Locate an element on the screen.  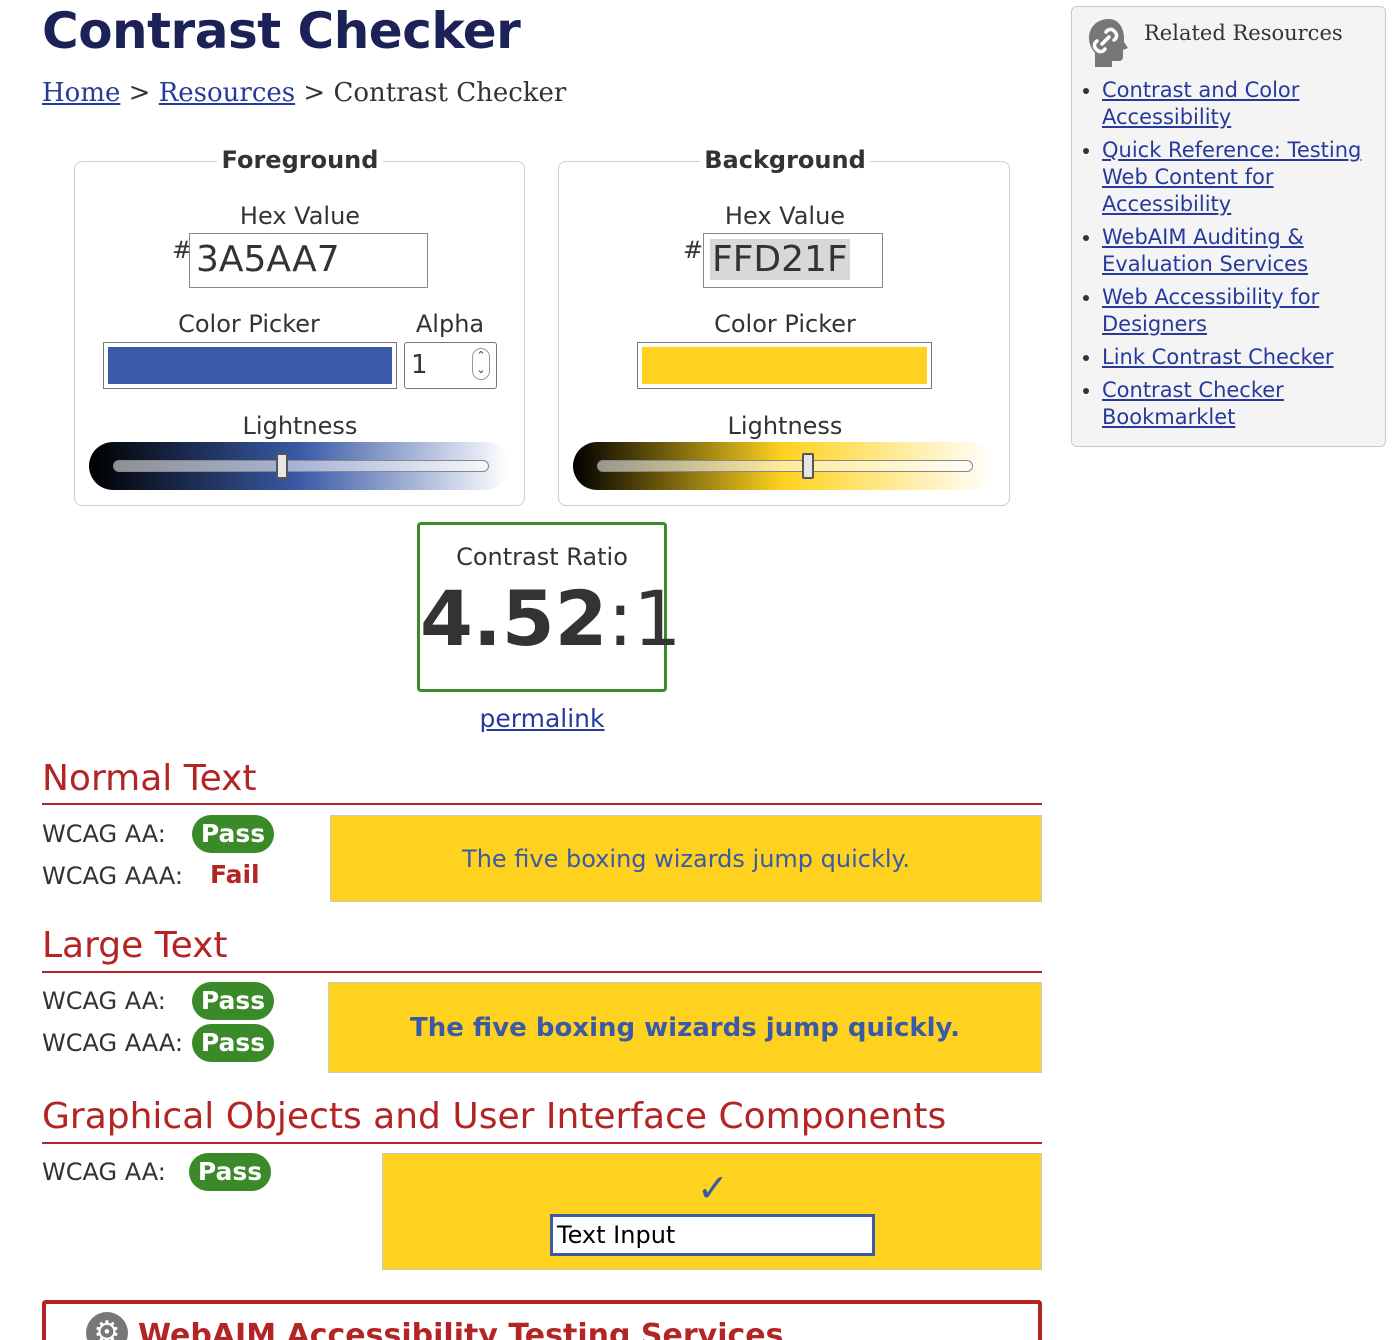
ratio-tail: 1 is located at coordinates (657, 618).